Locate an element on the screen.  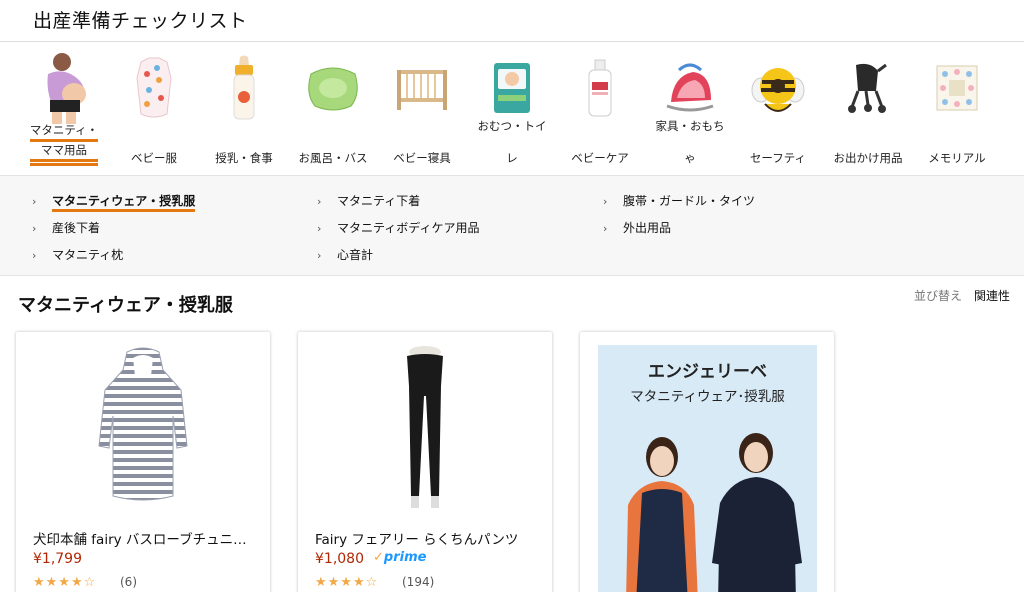
bee-cushion-icon is located at coordinates (778, 88).